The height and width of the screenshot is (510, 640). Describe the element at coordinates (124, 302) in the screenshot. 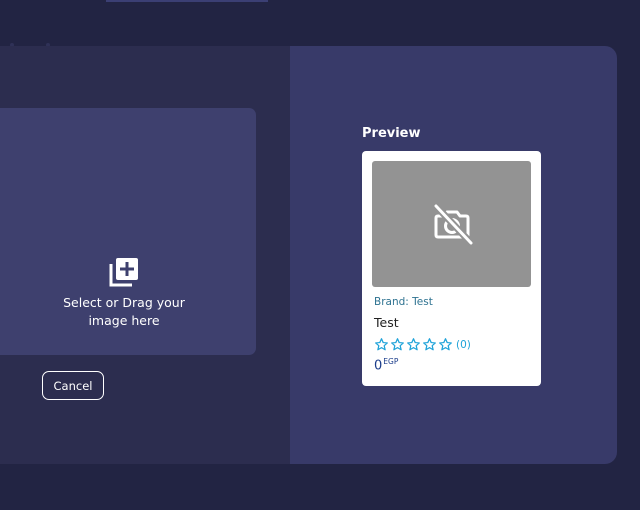

I see `dropzone-text-line1: Select or Drag your` at that location.